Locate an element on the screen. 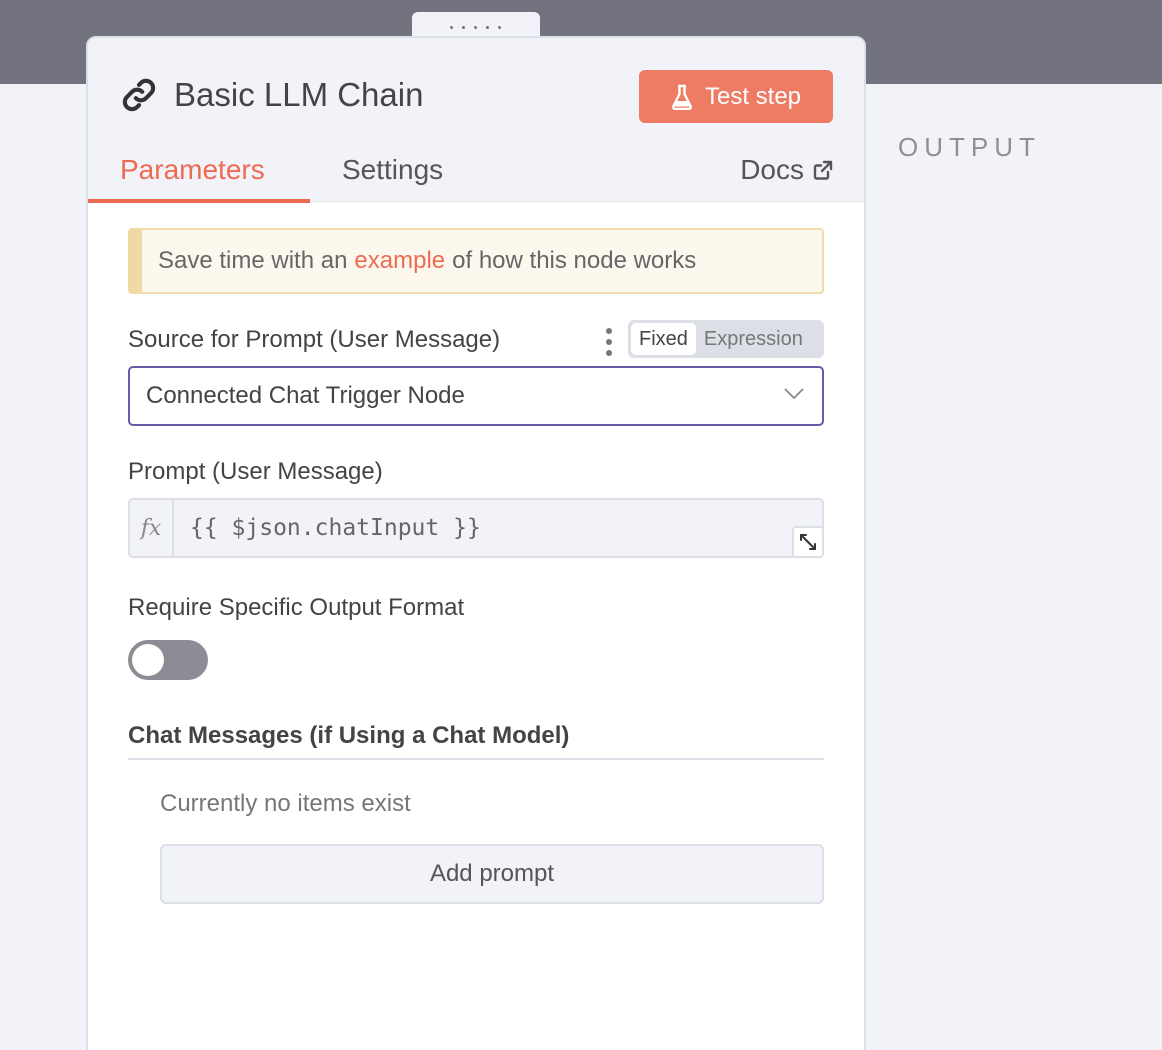 This screenshot has height=1050, width=1162. source-select-value: Connected Chat Trigger Node is located at coordinates (305, 395).